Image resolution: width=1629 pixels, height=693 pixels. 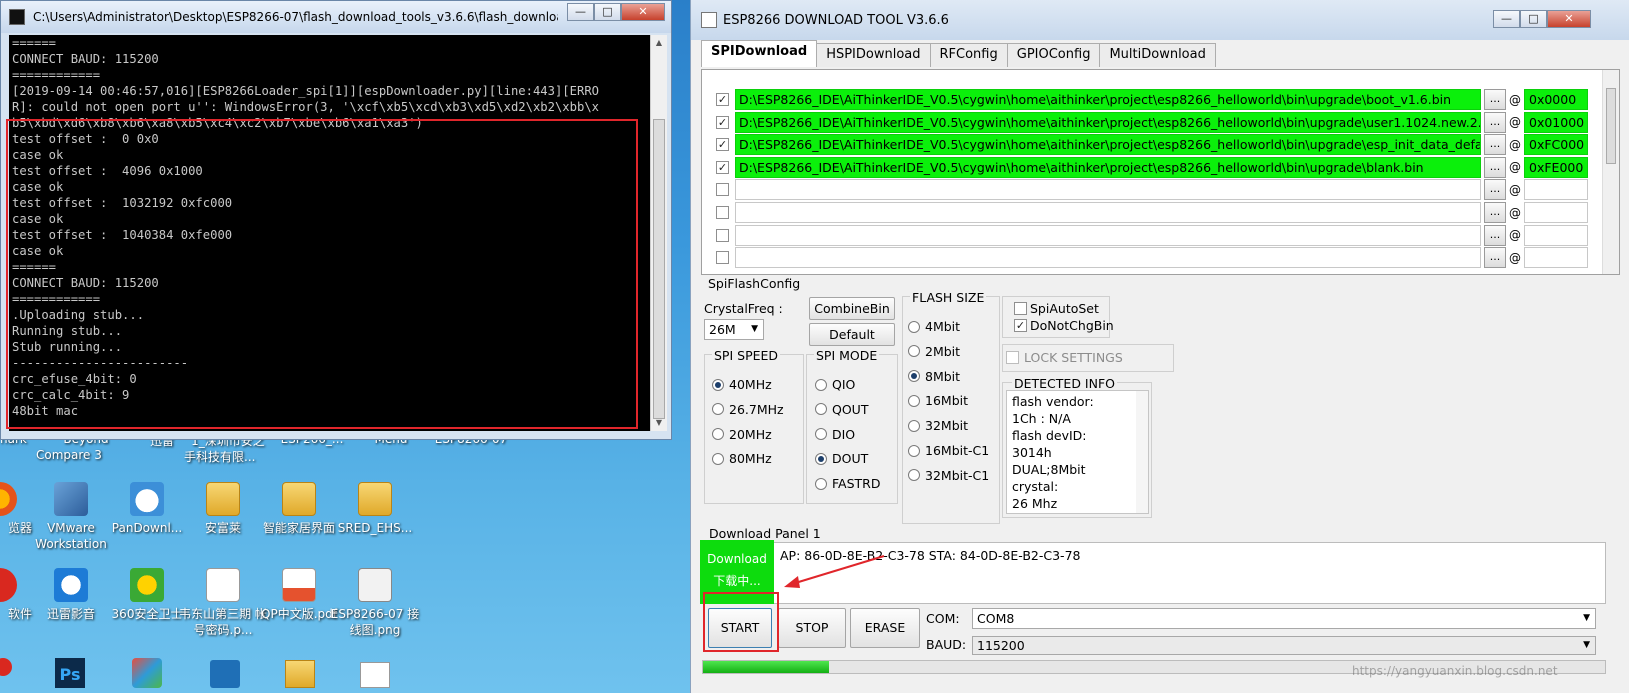 What do you see at coordinates (748, 409) in the screenshot?
I see `spi-speeds-radio: 26.7MHz` at bounding box center [748, 409].